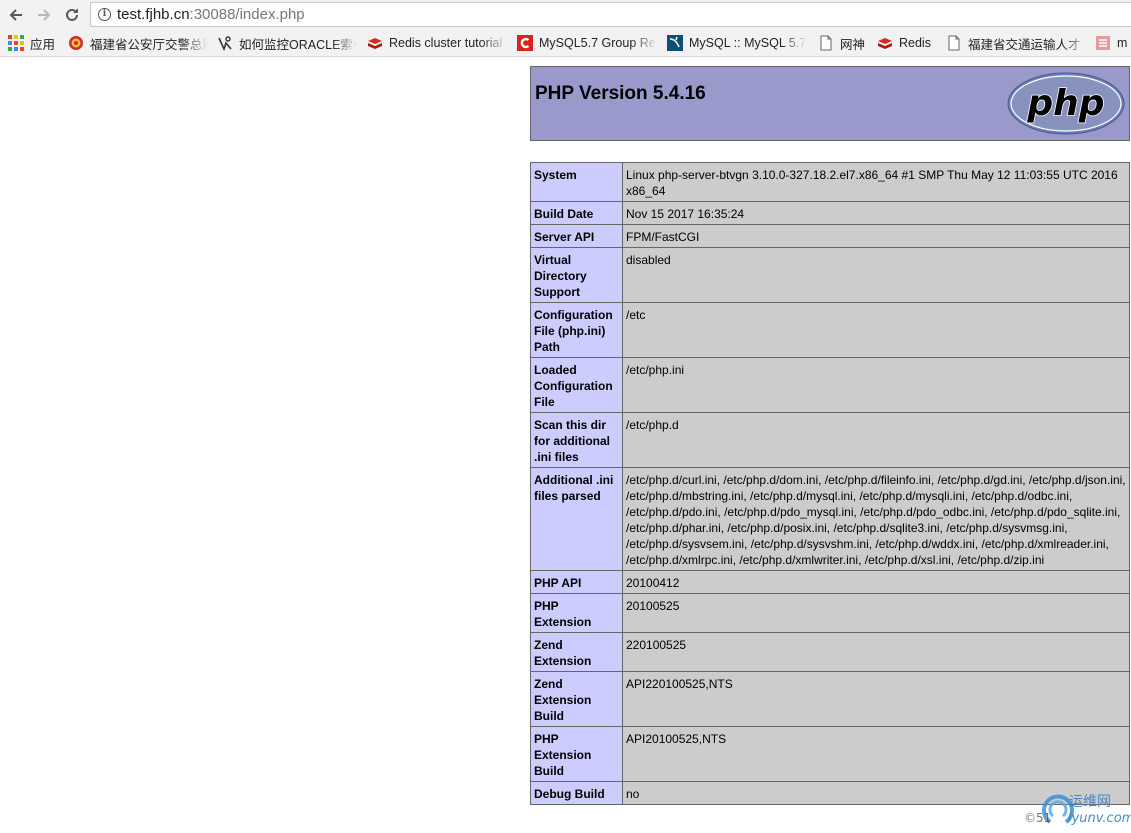  I want to click on info-row: Zend Extension Build API220100525,NTS, so click(830, 699).